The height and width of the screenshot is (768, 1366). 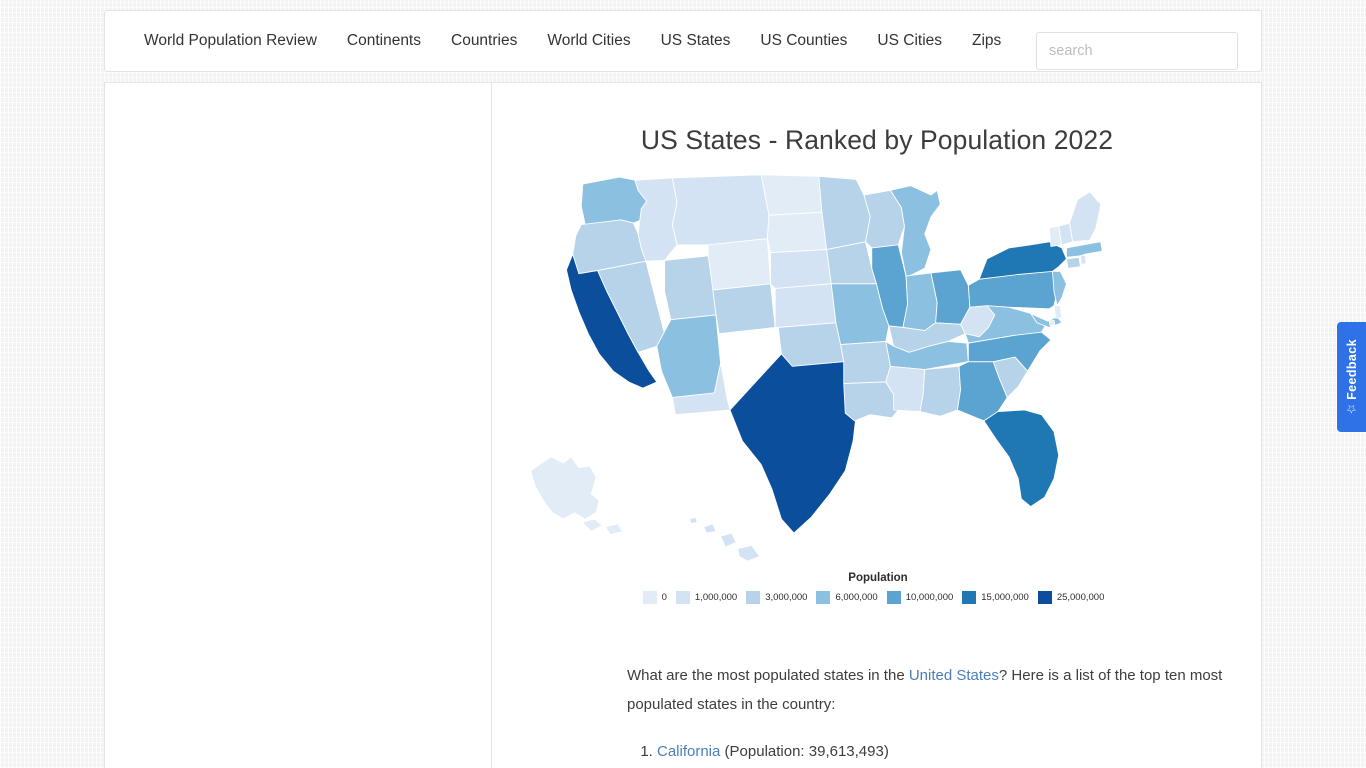 I want to click on state-dc, so click(x=1052, y=323).